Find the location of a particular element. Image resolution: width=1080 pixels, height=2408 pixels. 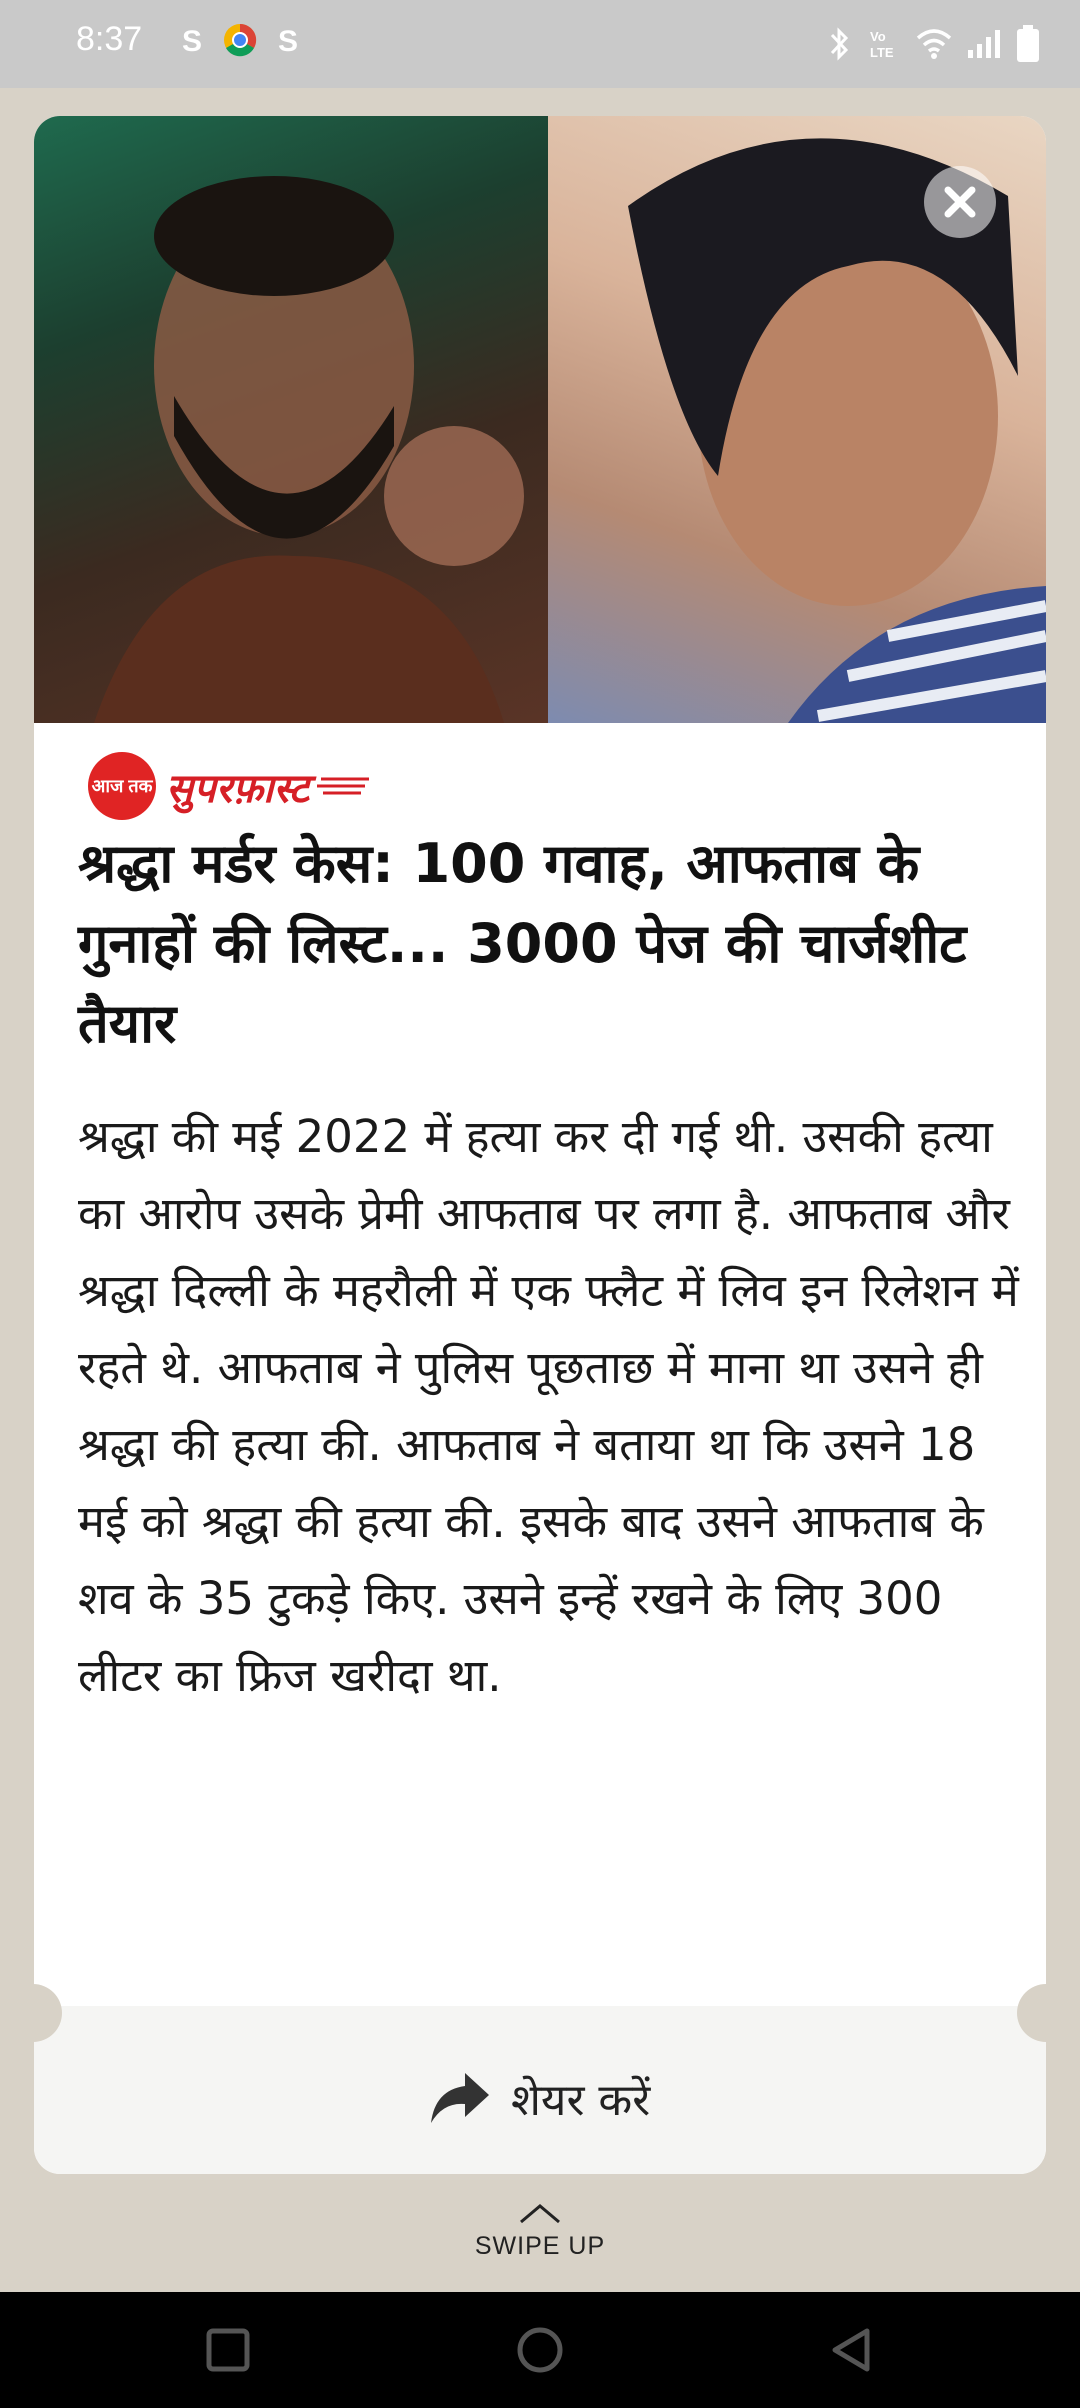

brand-header: आज तक सुपरफ़ास्ट is located at coordinates (229, 786).